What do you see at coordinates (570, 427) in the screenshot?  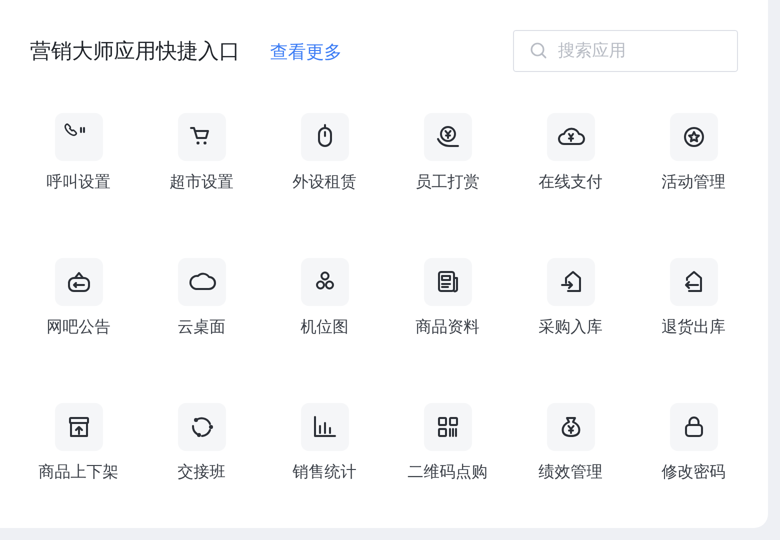 I see `money-bag-icon` at bounding box center [570, 427].